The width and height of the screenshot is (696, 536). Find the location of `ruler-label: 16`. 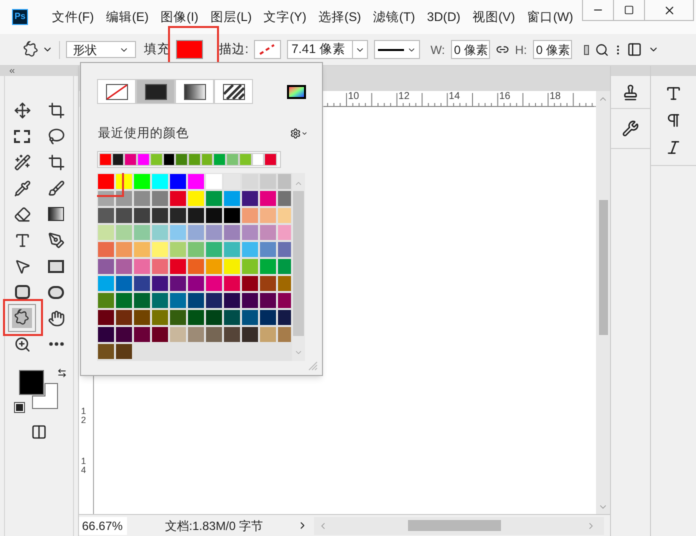

ruler-label: 16 is located at coordinates (504, 97).